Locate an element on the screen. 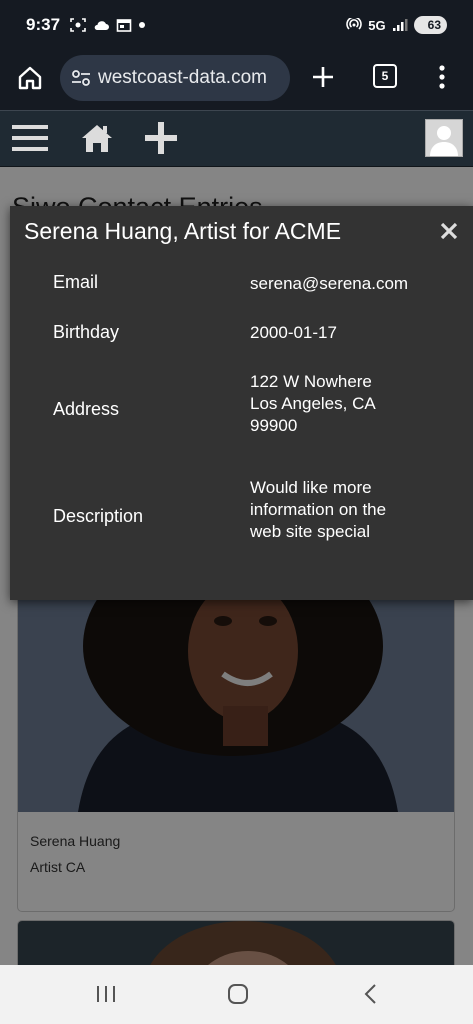 This screenshot has height=1024, width=473. tab-count-label: 5 is located at coordinates (385, 76).